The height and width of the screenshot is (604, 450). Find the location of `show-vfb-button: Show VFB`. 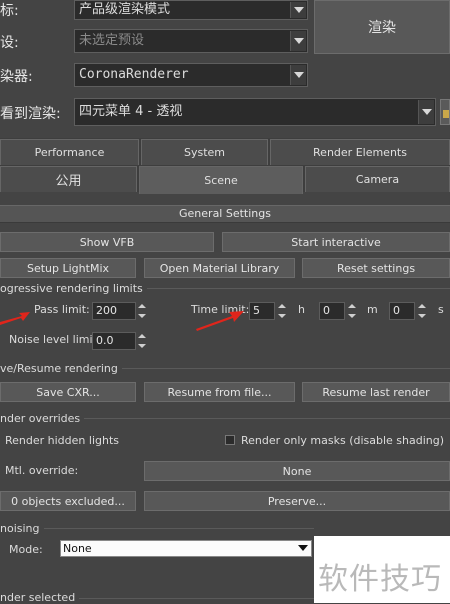

show-vfb-button: Show VFB is located at coordinates (107, 242).